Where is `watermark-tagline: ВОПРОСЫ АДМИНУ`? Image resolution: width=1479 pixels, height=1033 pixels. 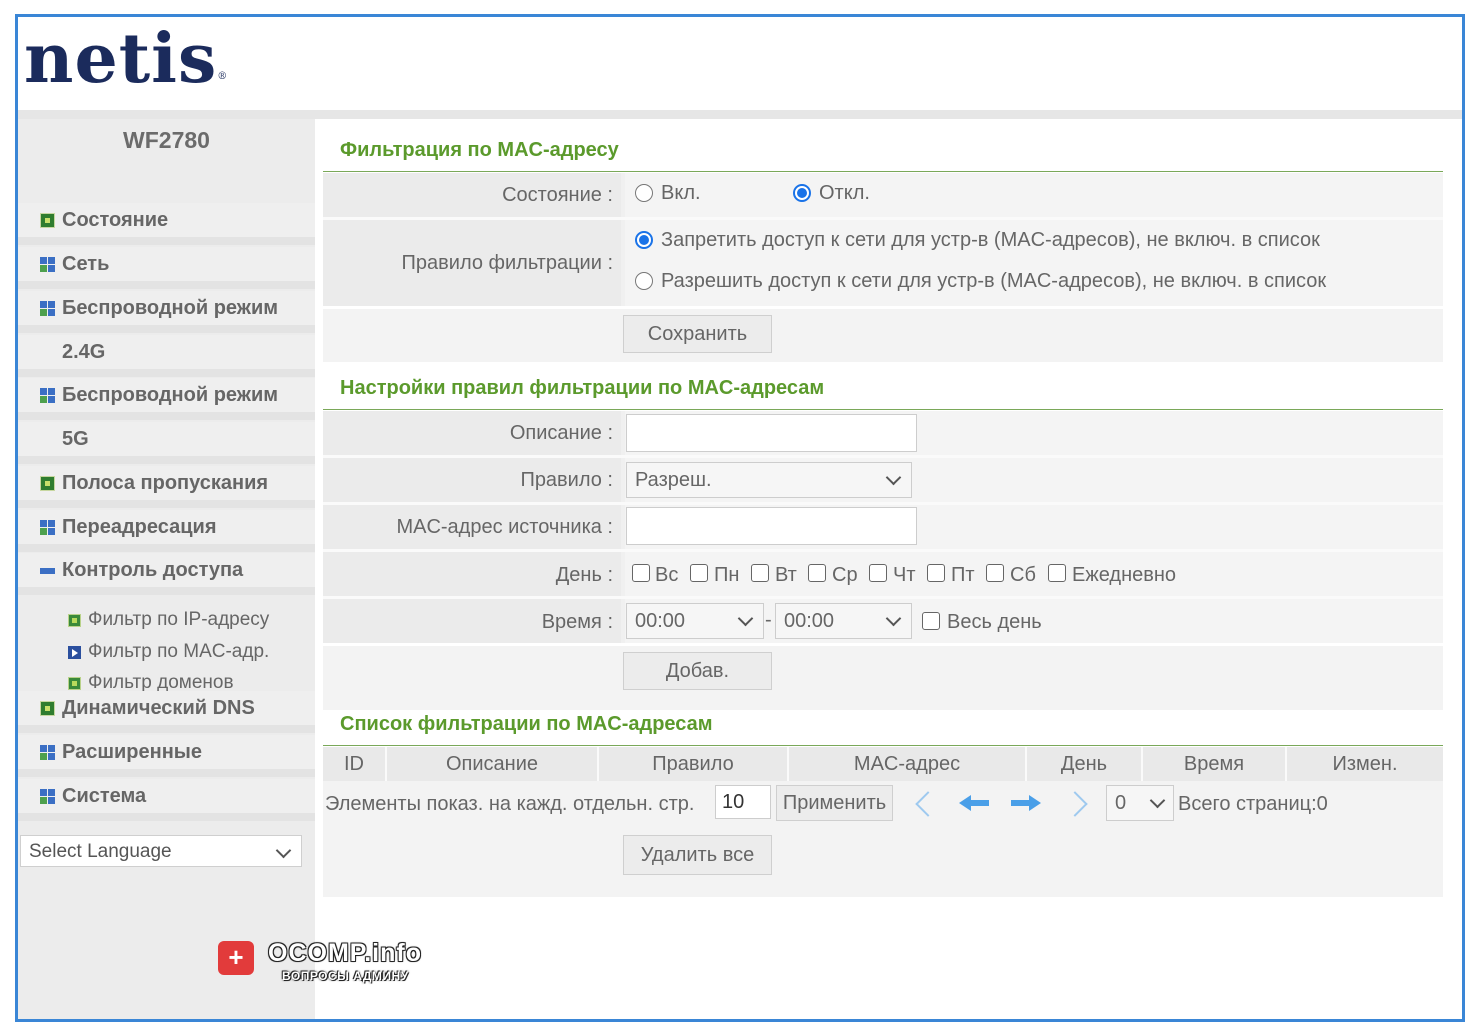 watermark-tagline: ВОПРОСЫ АДМИНУ is located at coordinates (345, 976).